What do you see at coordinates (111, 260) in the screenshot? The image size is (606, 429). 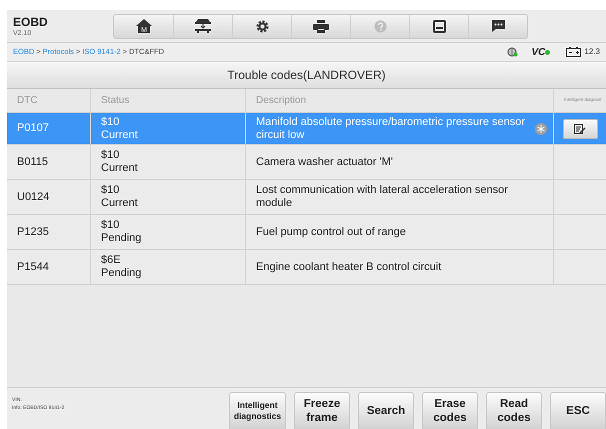 I see `status-code: $6E` at bounding box center [111, 260].